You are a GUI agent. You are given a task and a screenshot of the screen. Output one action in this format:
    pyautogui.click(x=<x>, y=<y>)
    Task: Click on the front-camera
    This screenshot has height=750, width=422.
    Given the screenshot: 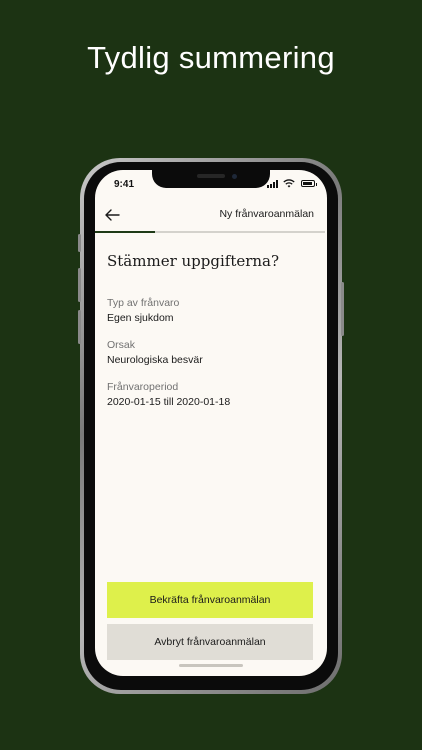 What is the action you would take?
    pyautogui.click(x=234, y=176)
    